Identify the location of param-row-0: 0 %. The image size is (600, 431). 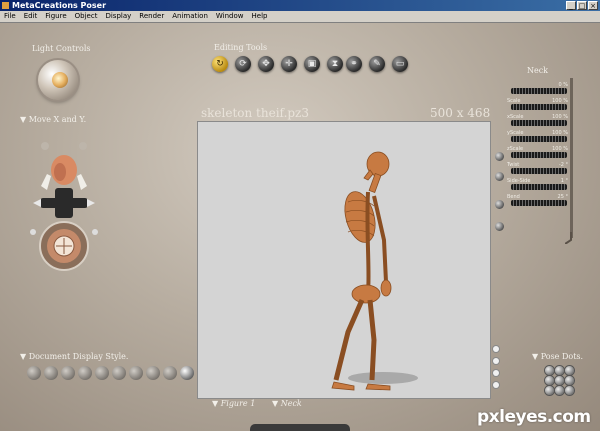
(537, 89).